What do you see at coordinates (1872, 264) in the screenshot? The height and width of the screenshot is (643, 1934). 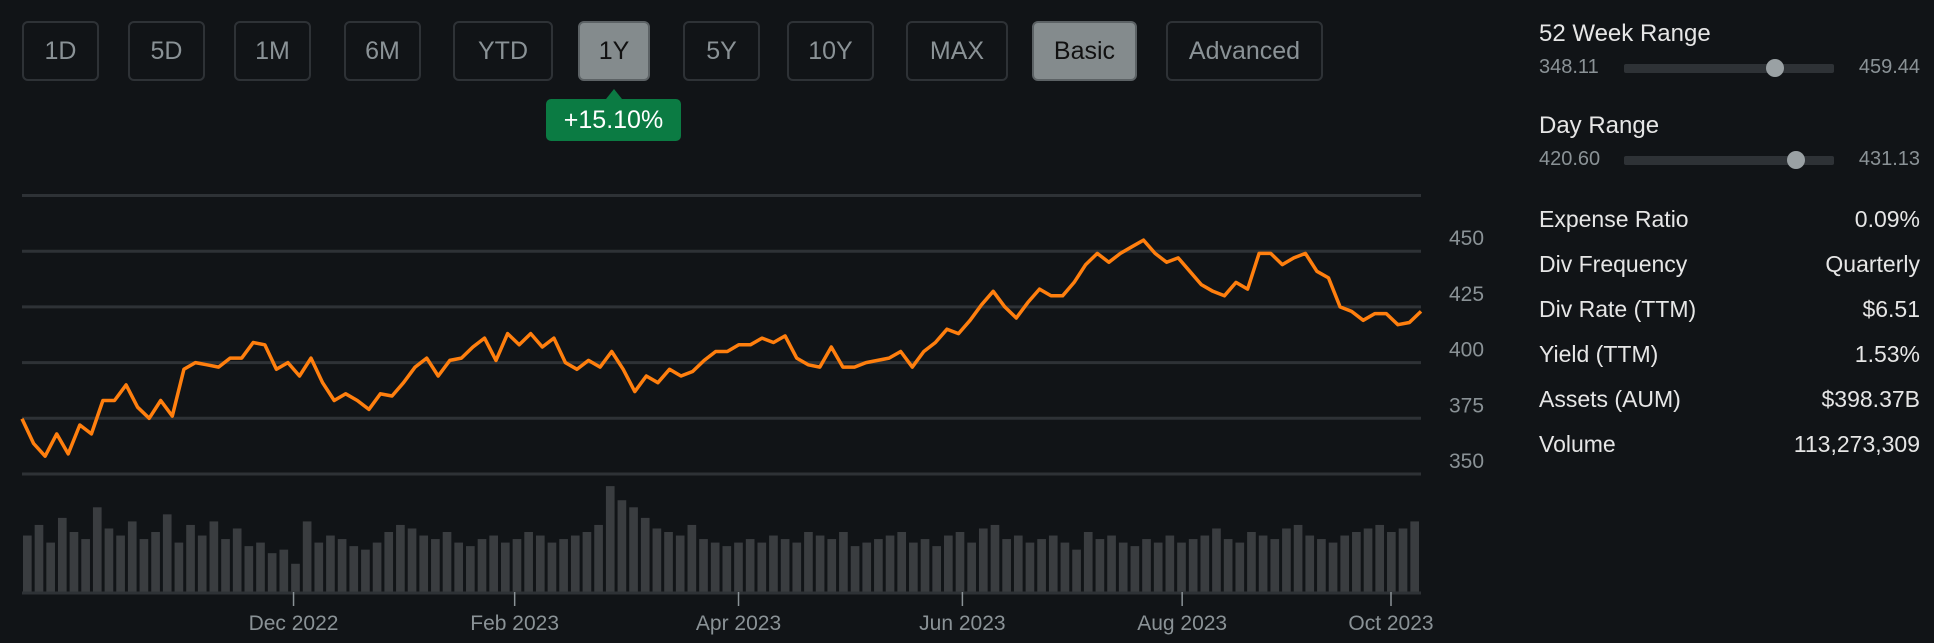 I see `stat-value: Quarterly` at bounding box center [1872, 264].